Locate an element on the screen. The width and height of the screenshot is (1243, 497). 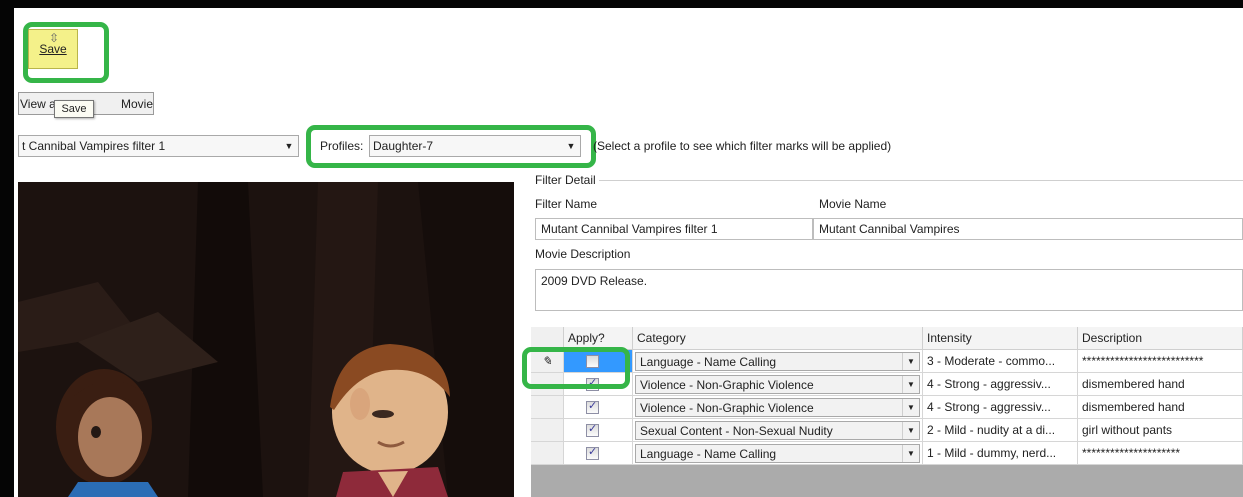
description-cell: ********************* is located at coordinates (1160, 453).